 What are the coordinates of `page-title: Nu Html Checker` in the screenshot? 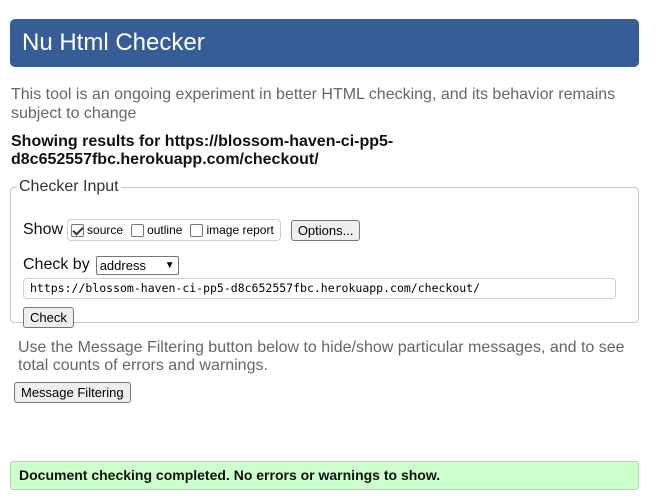 It's located at (324, 43).